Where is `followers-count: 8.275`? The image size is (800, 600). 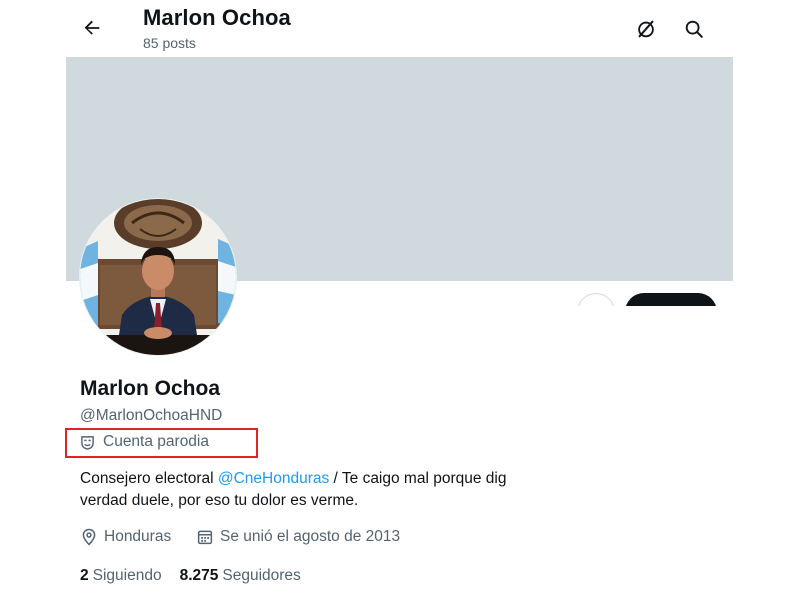
followers-count: 8.275 is located at coordinates (199, 575).